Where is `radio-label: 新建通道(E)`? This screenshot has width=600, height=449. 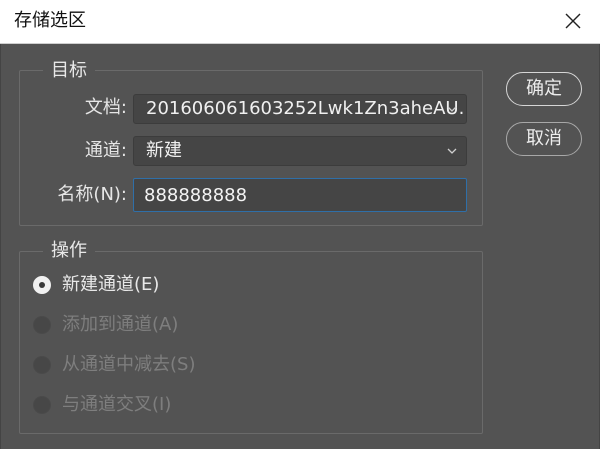 radio-label: 新建通道(E) is located at coordinates (111, 284).